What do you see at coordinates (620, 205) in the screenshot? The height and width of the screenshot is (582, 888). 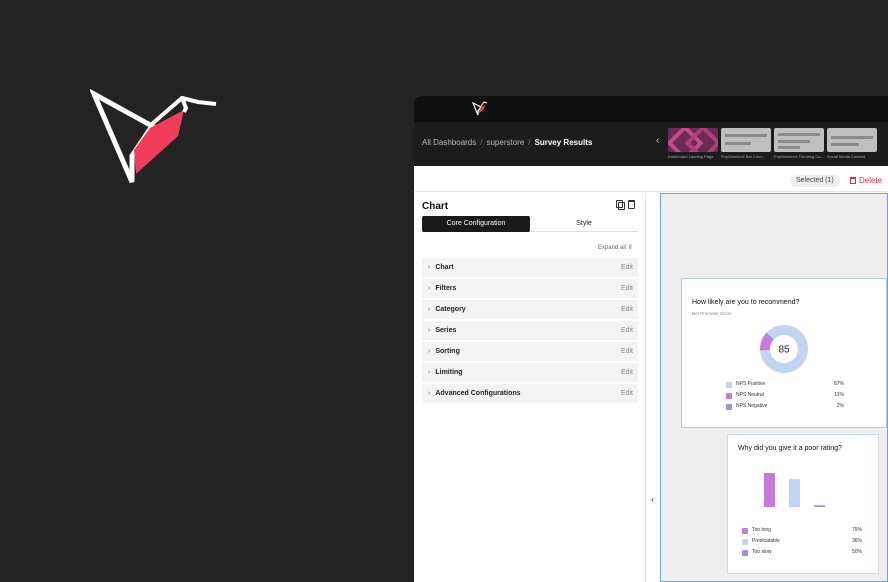 I see `copy-icon` at bounding box center [620, 205].